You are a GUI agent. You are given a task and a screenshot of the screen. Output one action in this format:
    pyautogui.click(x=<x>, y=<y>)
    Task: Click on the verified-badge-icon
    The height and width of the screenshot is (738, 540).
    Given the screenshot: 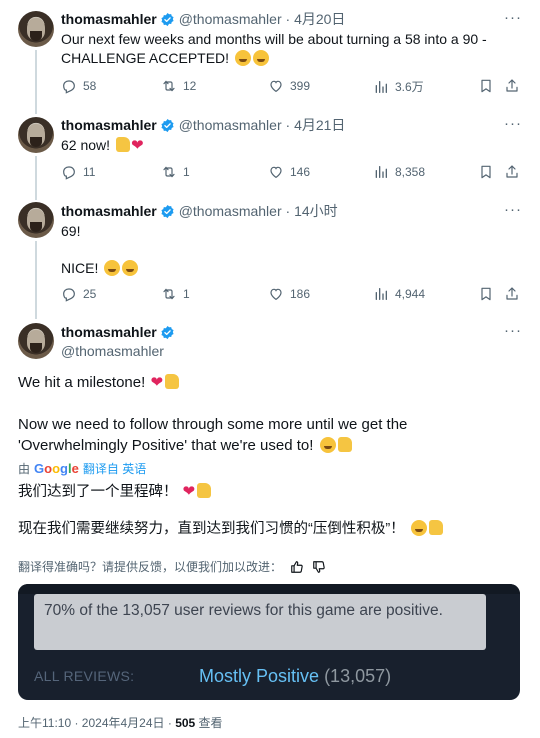 What is the action you would take?
    pyautogui.click(x=167, y=19)
    